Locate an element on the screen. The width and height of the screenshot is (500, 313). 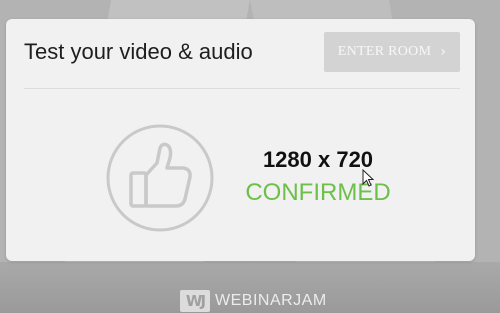
mouse-cursor-icon is located at coordinates (368, 178).